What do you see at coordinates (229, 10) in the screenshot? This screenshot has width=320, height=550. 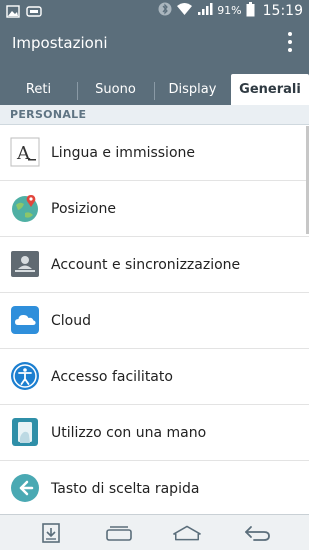 I see `battery-percent: 91%` at bounding box center [229, 10].